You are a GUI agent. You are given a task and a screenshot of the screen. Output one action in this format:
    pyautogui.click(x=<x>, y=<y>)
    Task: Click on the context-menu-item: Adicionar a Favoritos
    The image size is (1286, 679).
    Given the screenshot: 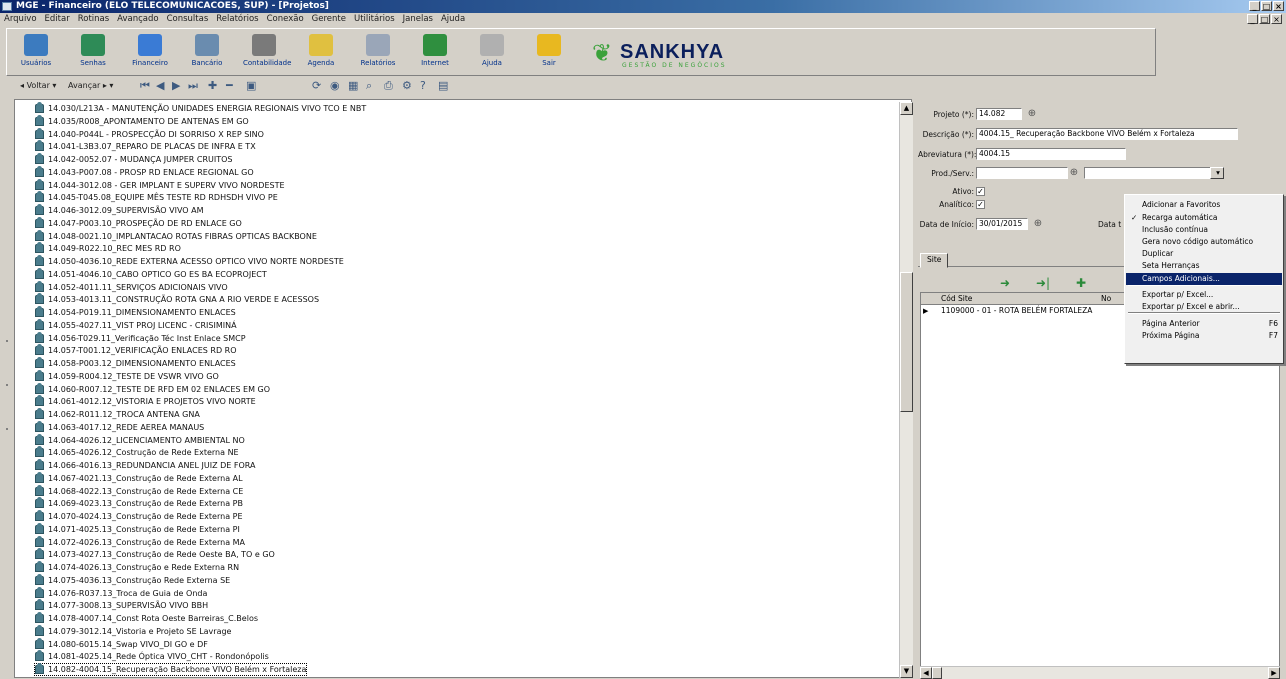 What is the action you would take?
    pyautogui.click(x=1204, y=205)
    